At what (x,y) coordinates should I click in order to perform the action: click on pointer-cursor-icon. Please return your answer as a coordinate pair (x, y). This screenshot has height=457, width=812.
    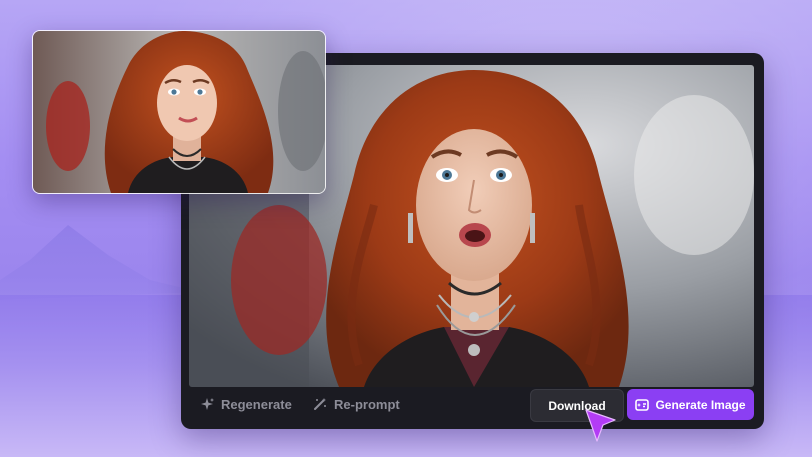
    Looking at the image, I should click on (600, 425).